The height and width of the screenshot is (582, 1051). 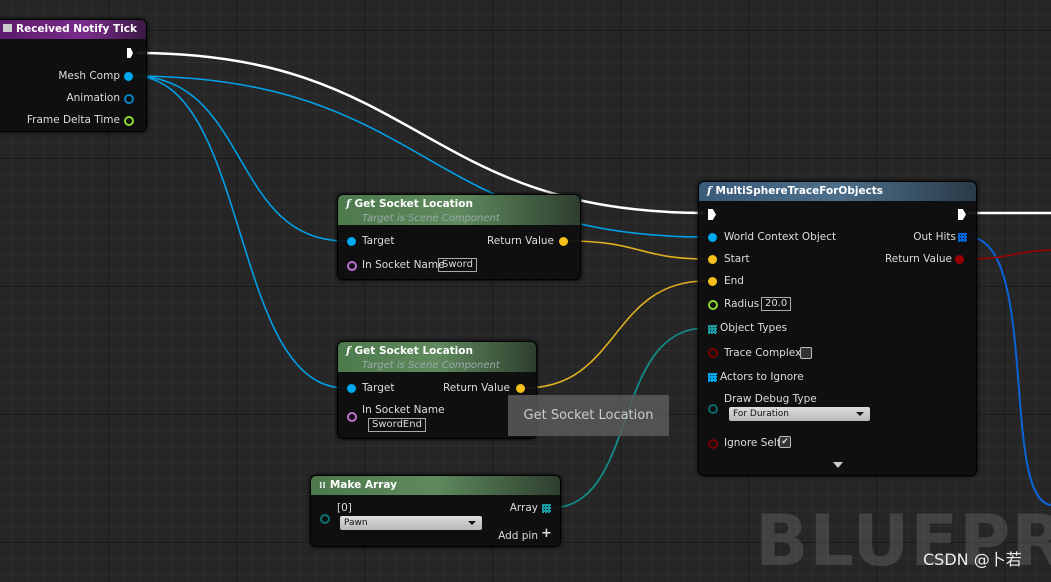 What do you see at coordinates (780, 237) in the screenshot?
I see `world-context-label: World Context Object` at bounding box center [780, 237].